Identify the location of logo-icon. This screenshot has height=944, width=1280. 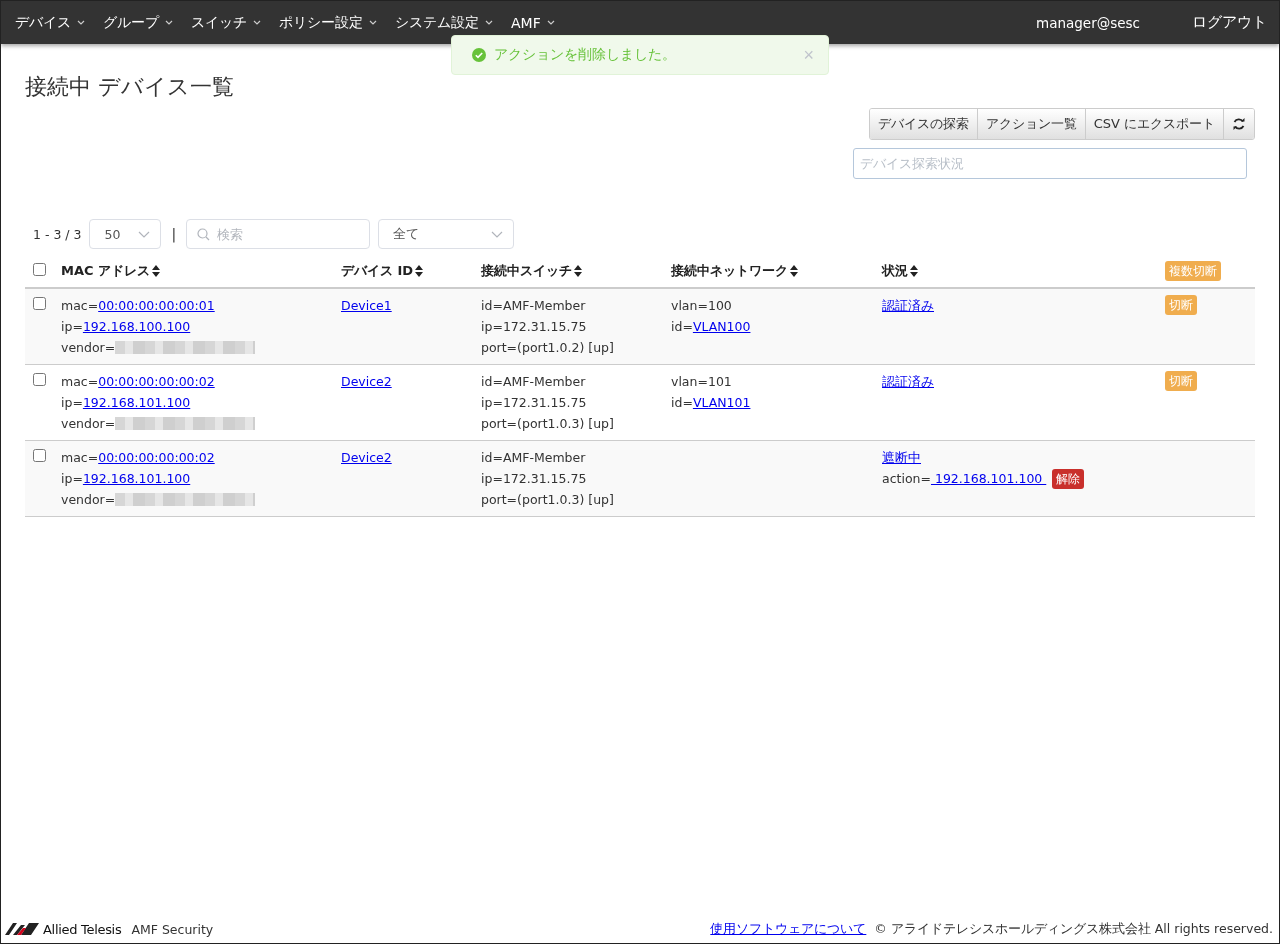
(22, 929).